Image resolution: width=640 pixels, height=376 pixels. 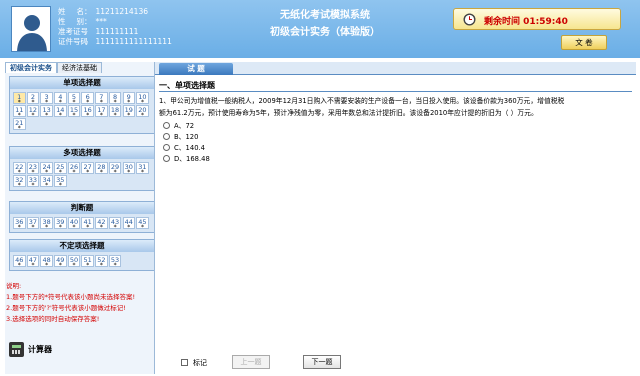 What do you see at coordinates (122, 11) in the screenshot?
I see `info-name-value: 11211214136` at bounding box center [122, 11].